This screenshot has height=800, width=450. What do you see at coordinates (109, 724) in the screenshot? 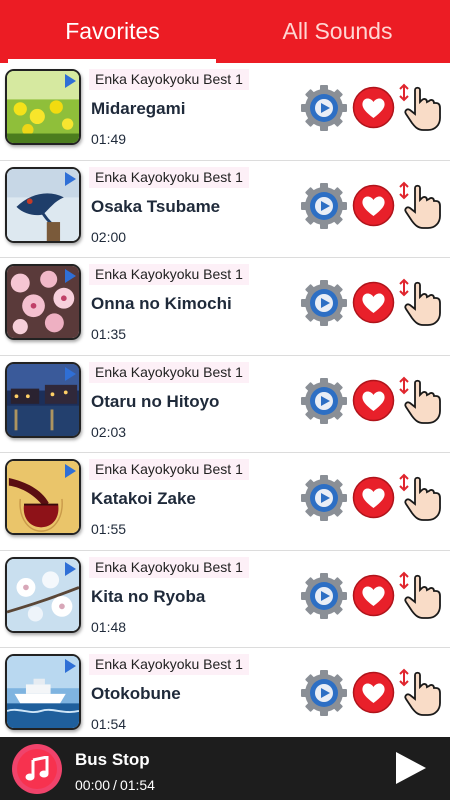
I see `song-duration: 01:54` at bounding box center [109, 724].